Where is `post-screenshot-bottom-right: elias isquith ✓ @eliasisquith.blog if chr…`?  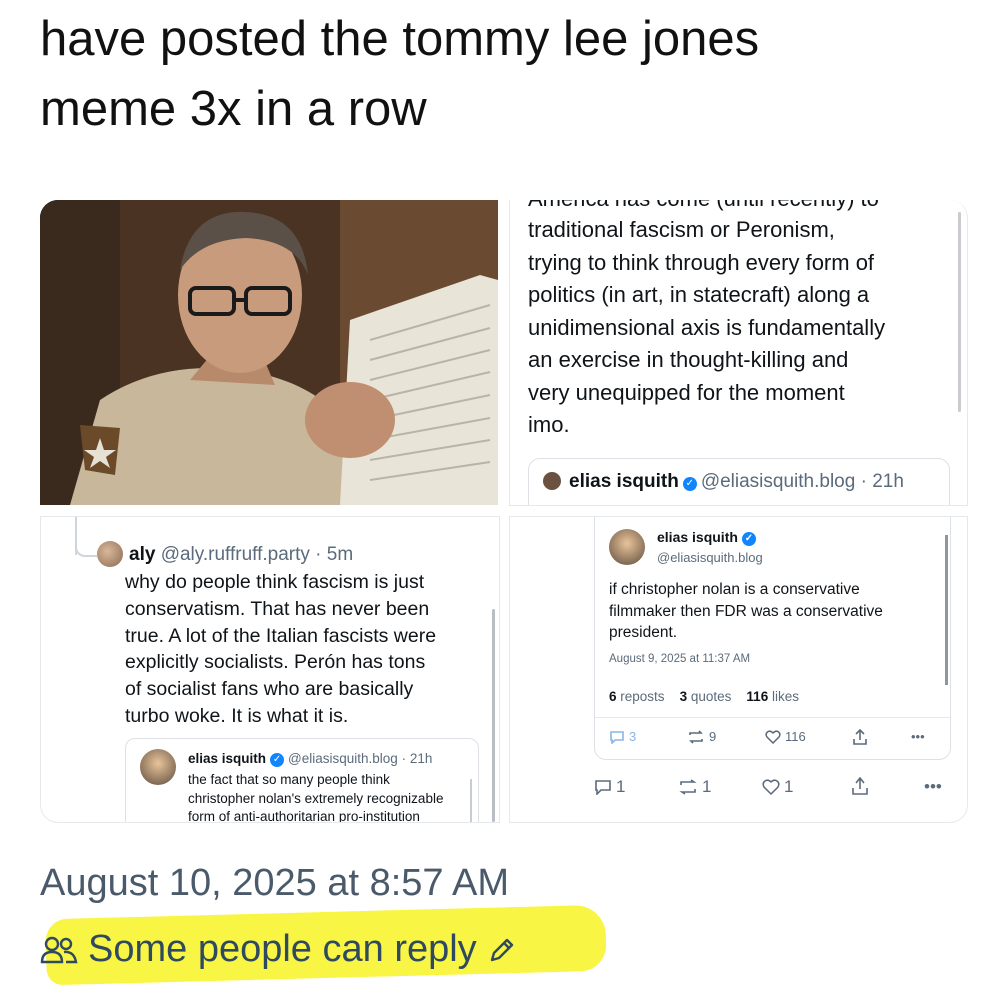
post-screenshot-bottom-right: elias isquith ✓ @eliasisquith.blog if chr… is located at coordinates (738, 669).